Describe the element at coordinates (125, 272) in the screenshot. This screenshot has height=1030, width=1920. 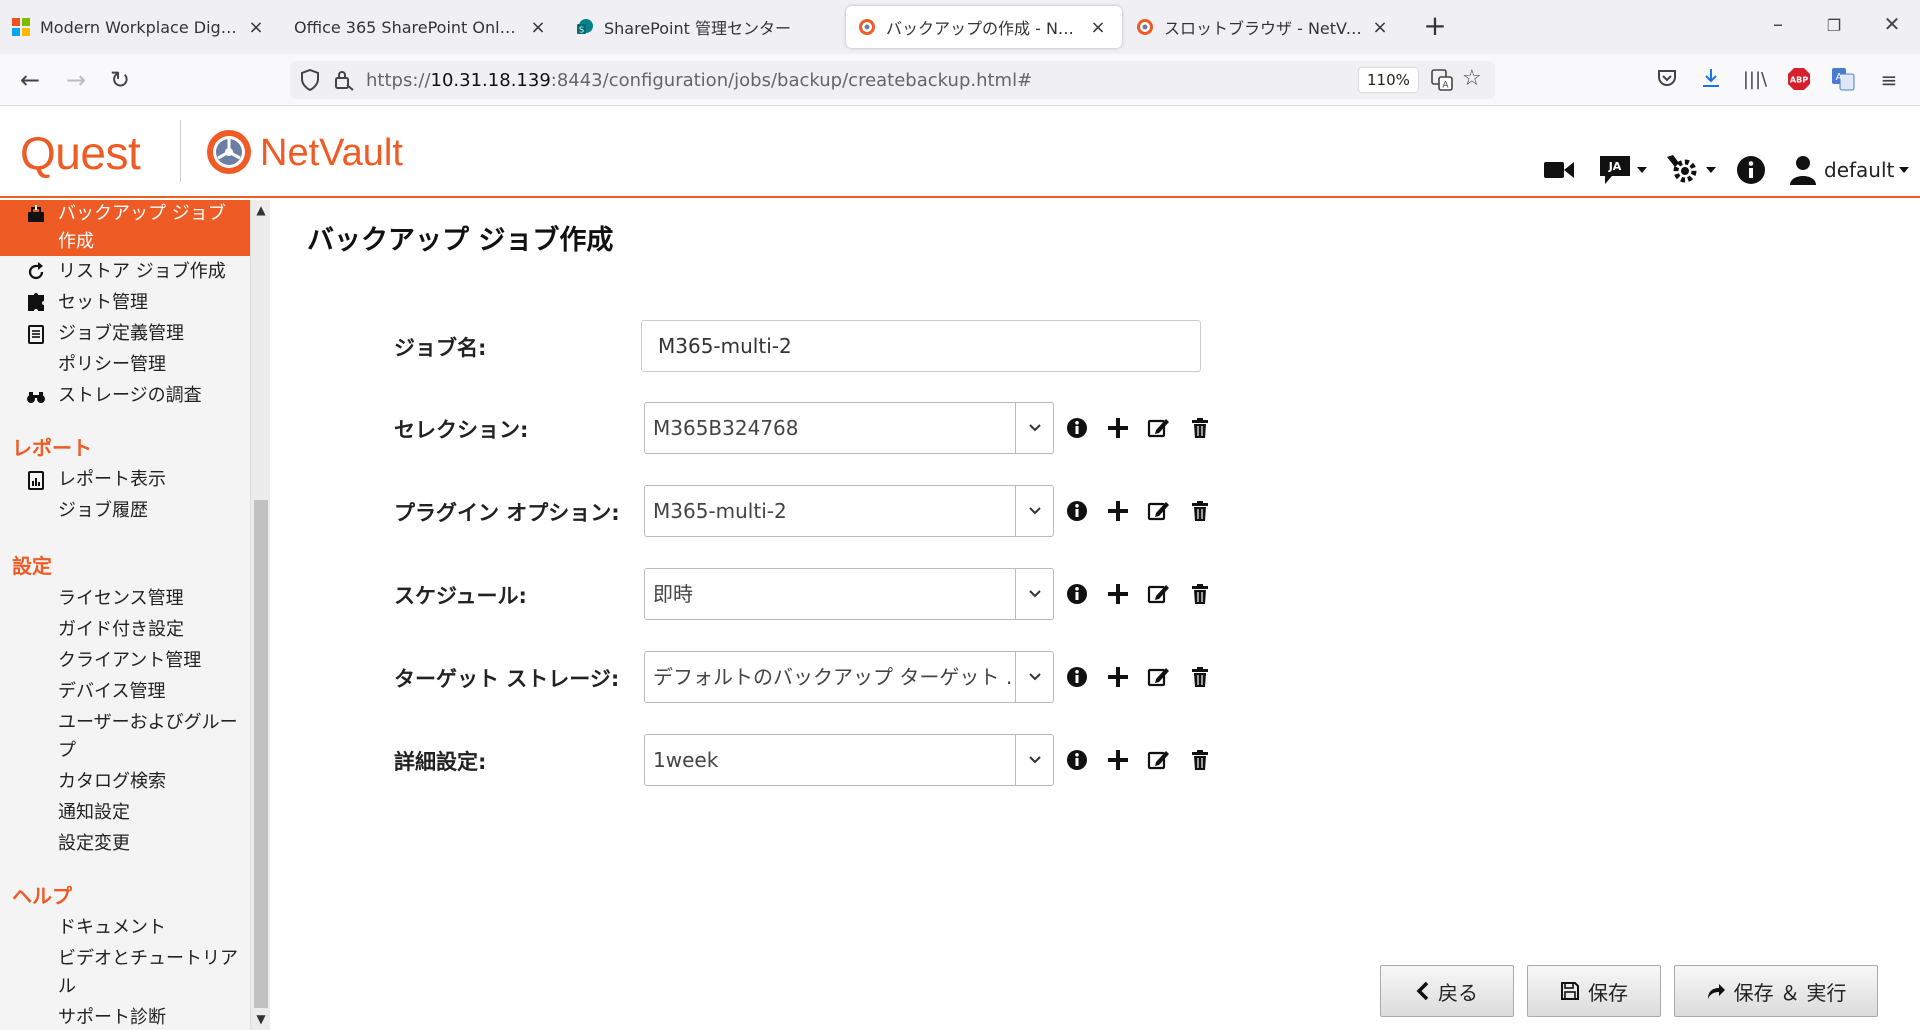
I see `sidebar-item-create-restore-job: リストア ジョブ作成` at that location.